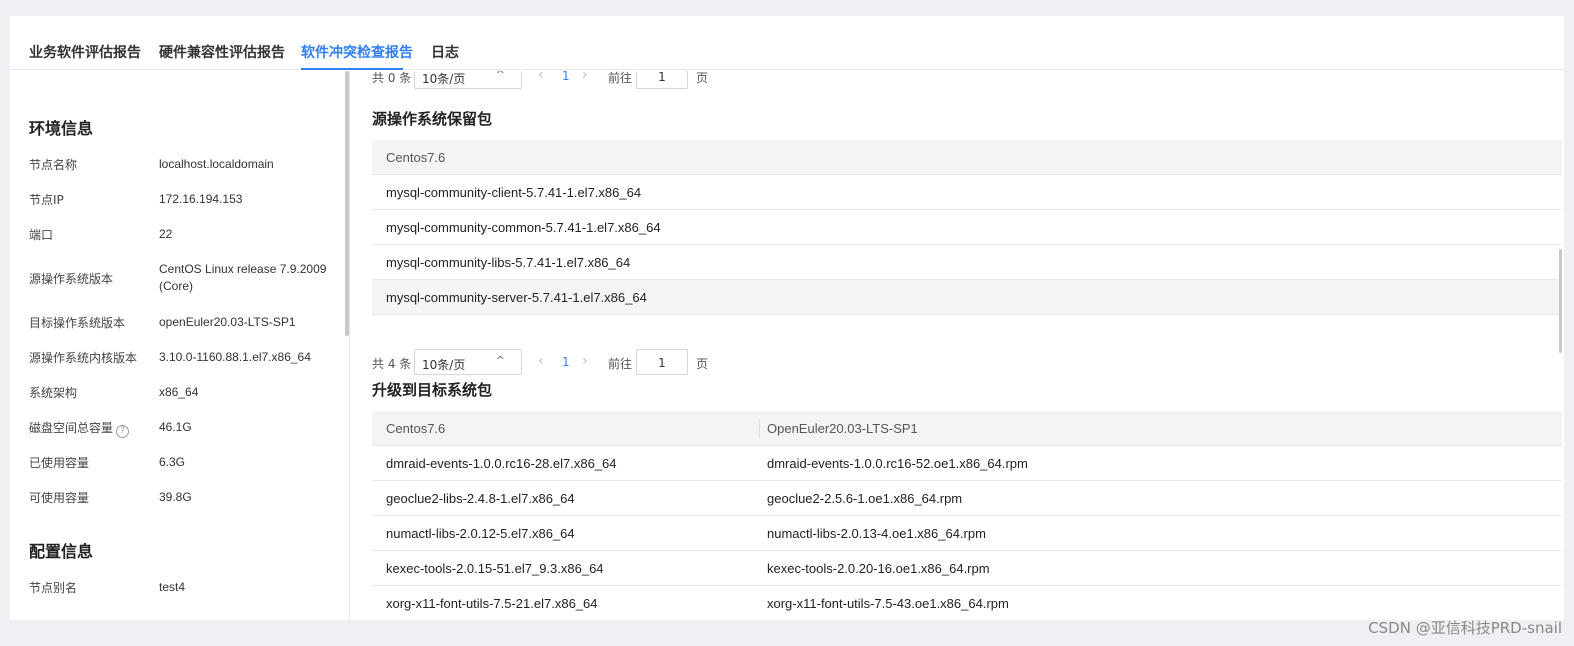  What do you see at coordinates (876, 533) in the screenshot?
I see `target-package: numactl-libs-2.0.13-4.oe1.x86_64.rpm` at bounding box center [876, 533].